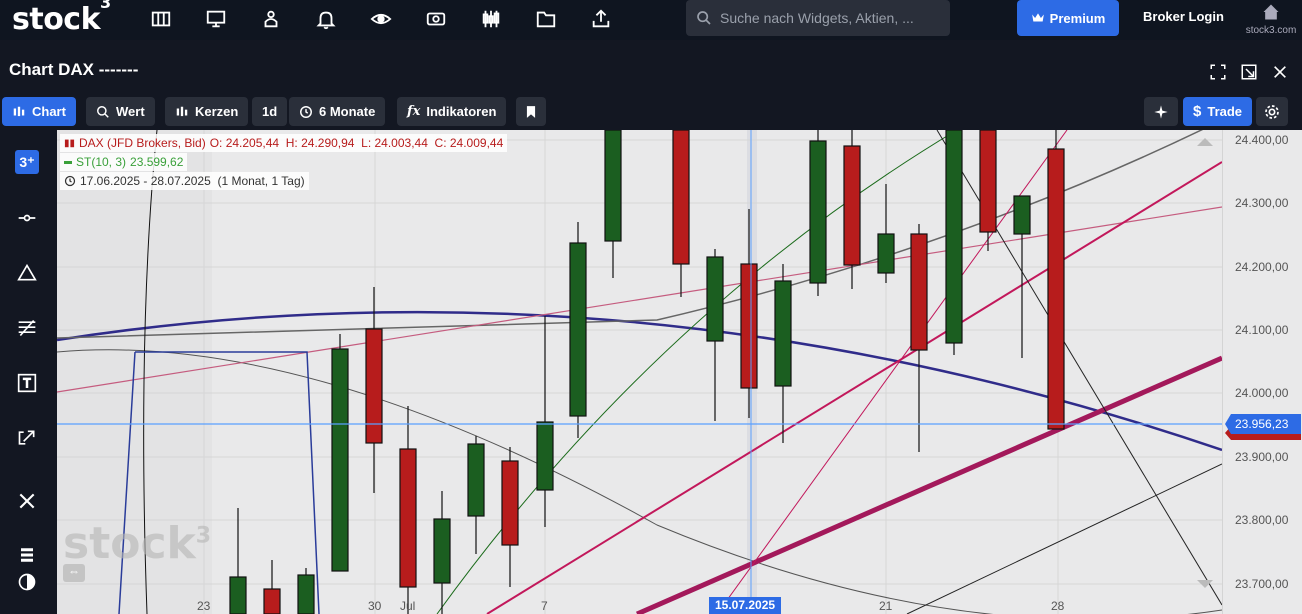 Image resolution: width=1302 pixels, height=614 pixels. What do you see at coordinates (1271, 30) in the screenshot?
I see `brand-site-label: stock3.com` at bounding box center [1271, 30].